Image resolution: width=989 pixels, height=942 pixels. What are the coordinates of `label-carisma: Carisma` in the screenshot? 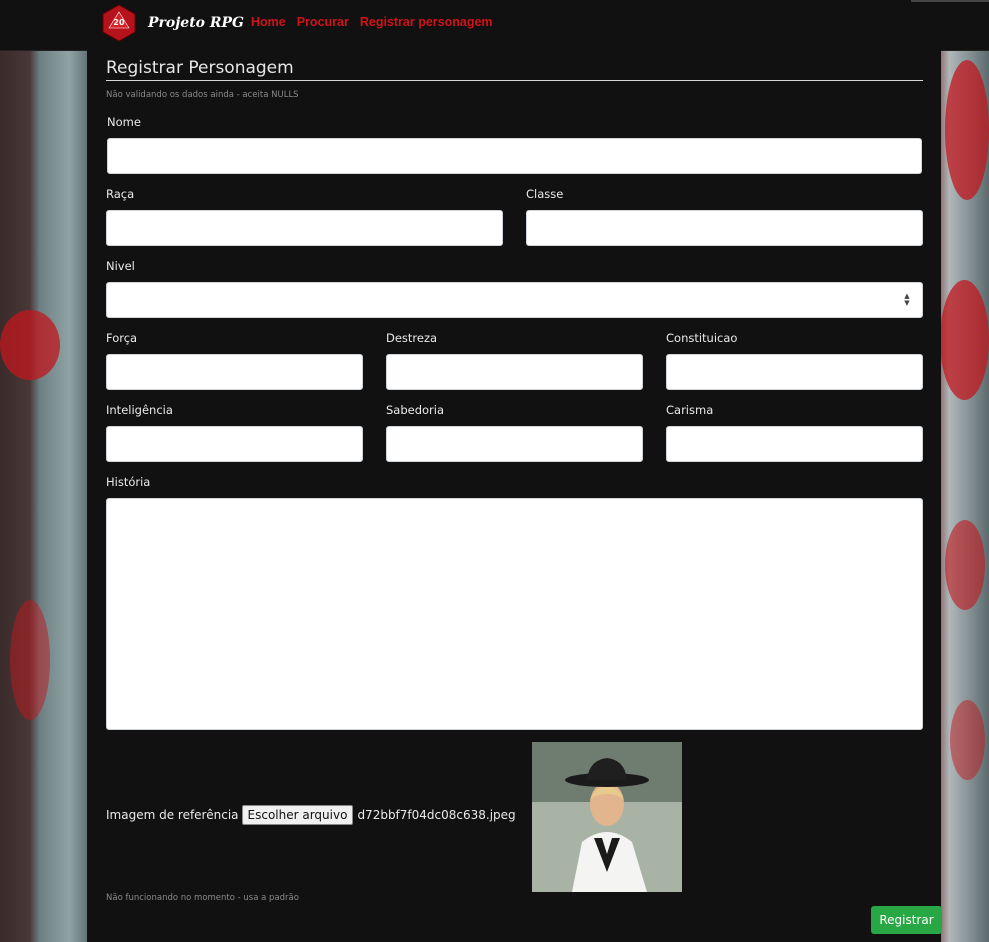 It's located at (690, 410).